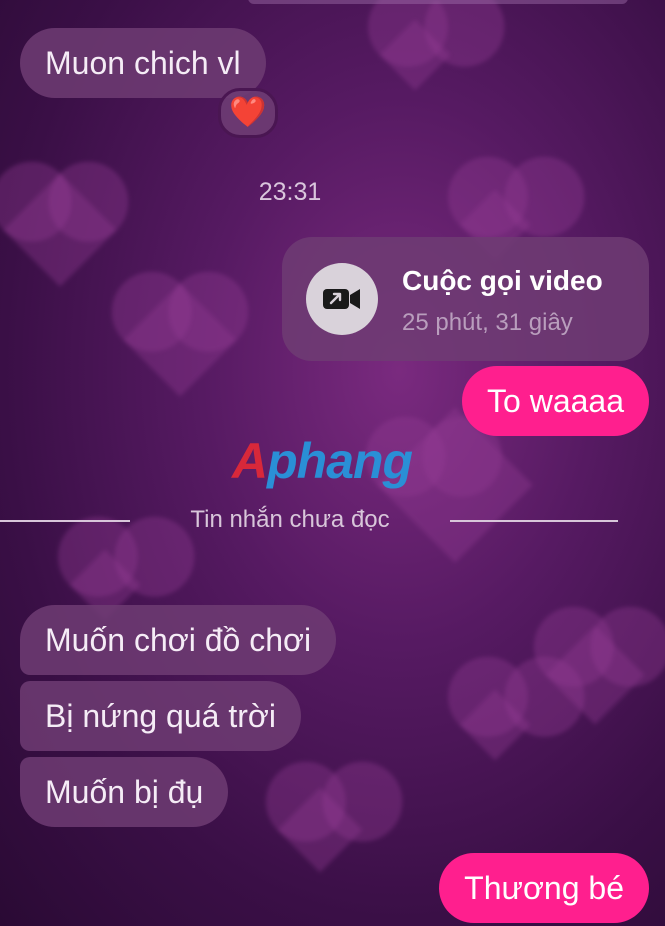 Image resolution: width=665 pixels, height=926 pixels. I want to click on call-title: Cuộc gọi video, so click(502, 280).